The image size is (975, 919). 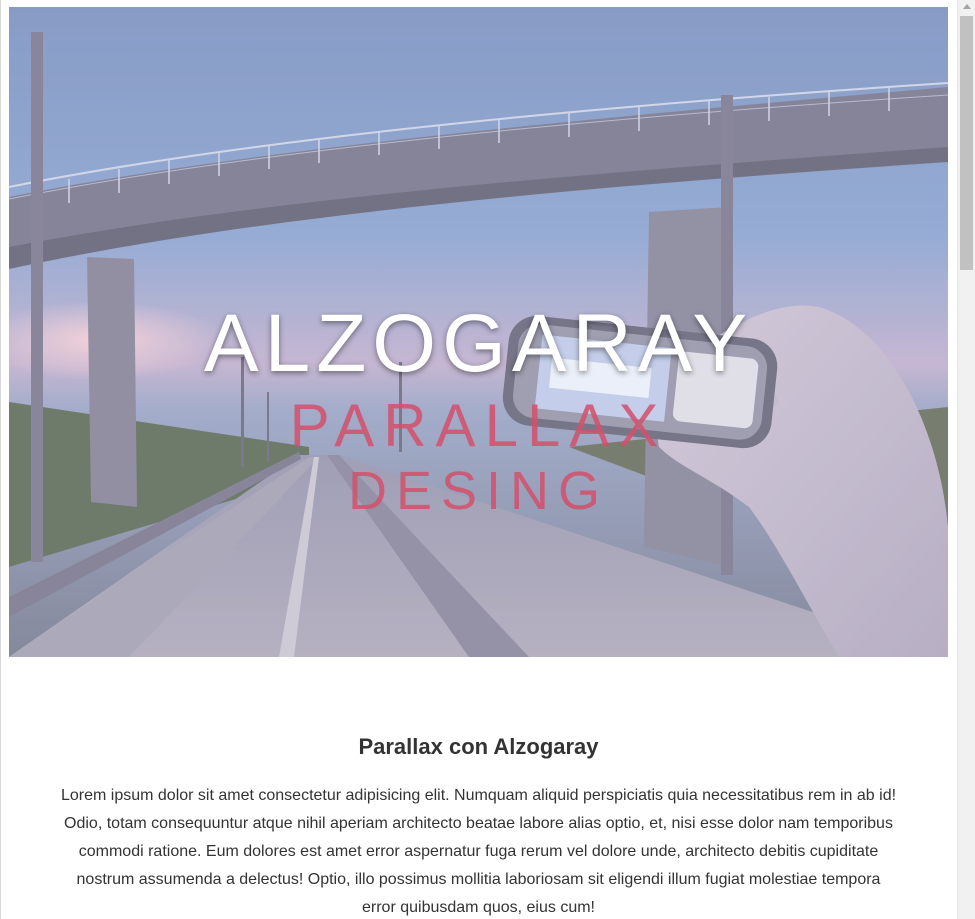 I want to click on scroll-up-arrow-icon, so click(x=967, y=6).